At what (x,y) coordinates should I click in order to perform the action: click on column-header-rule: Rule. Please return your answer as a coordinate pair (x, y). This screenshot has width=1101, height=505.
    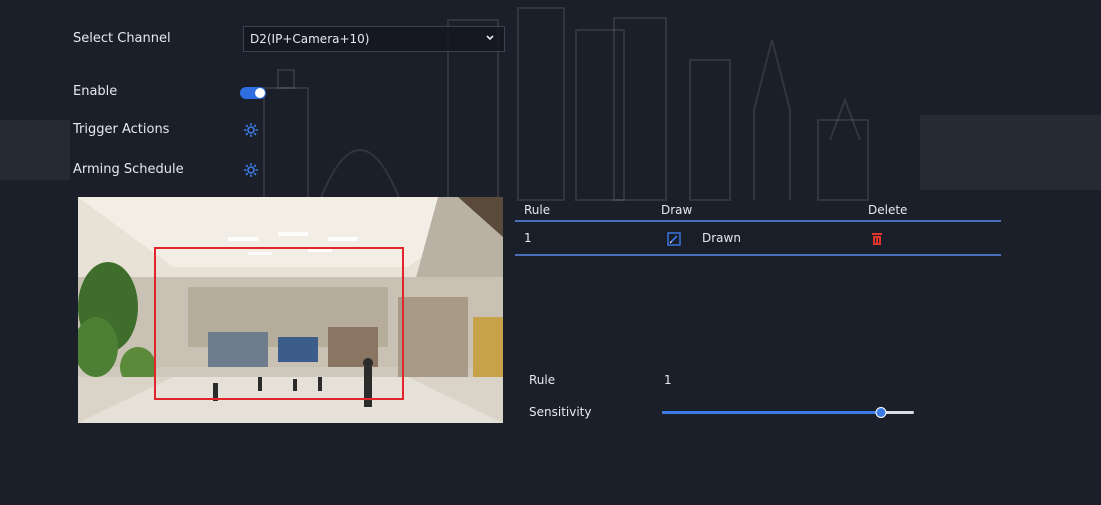
    Looking at the image, I should click on (537, 210).